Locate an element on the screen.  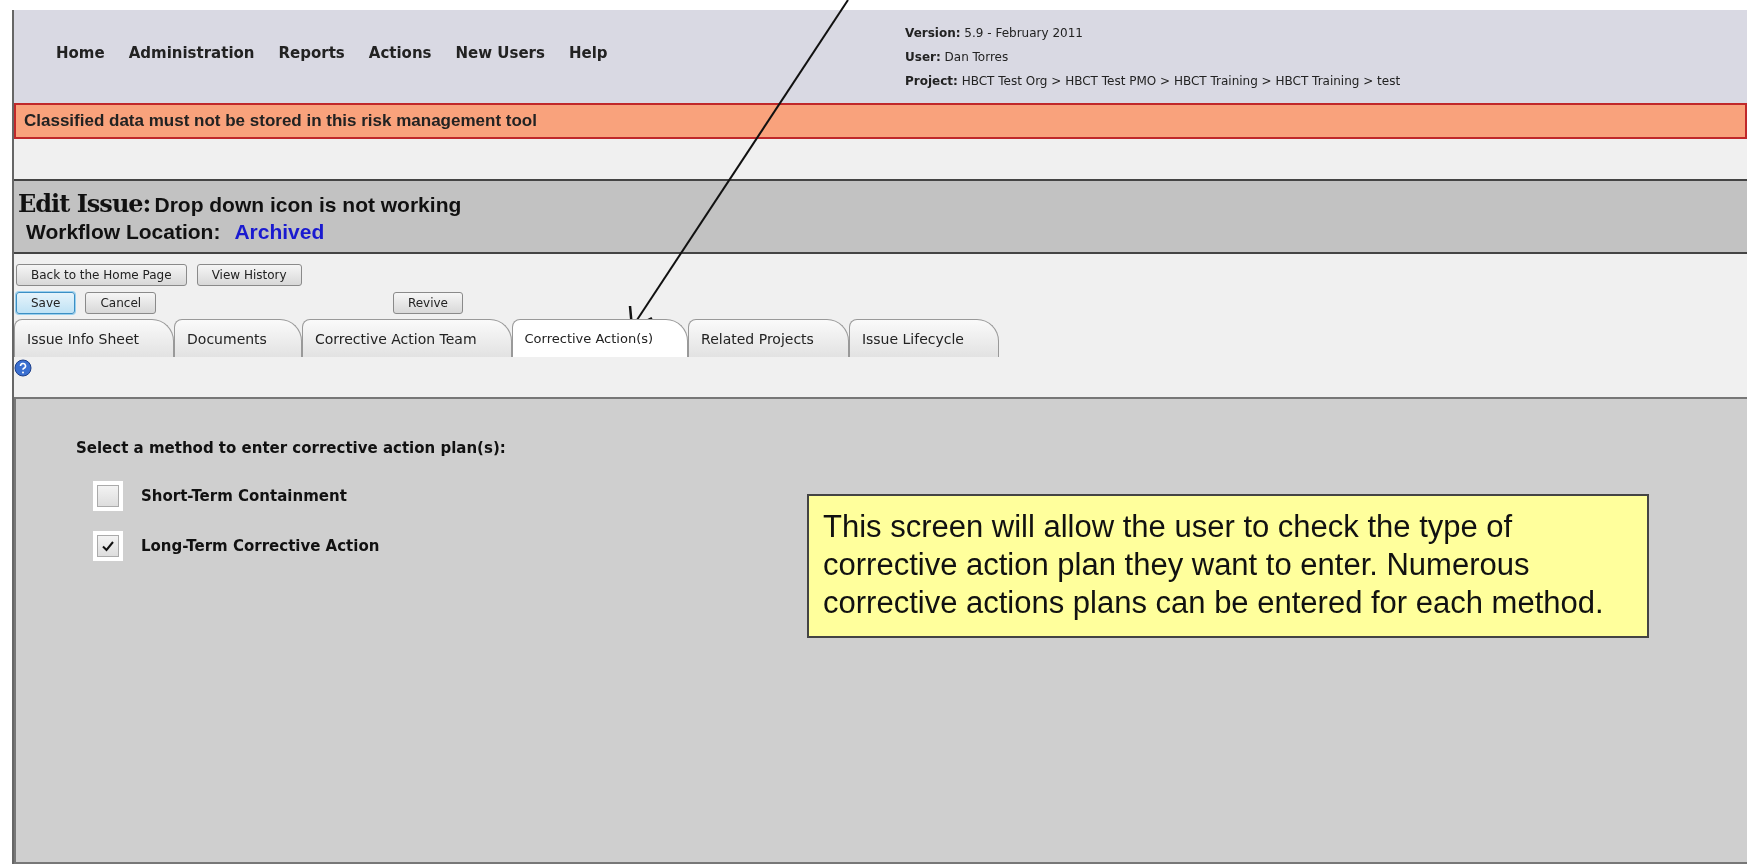
header-info-text: User: Dan Torres is located at coordinates (957, 56).